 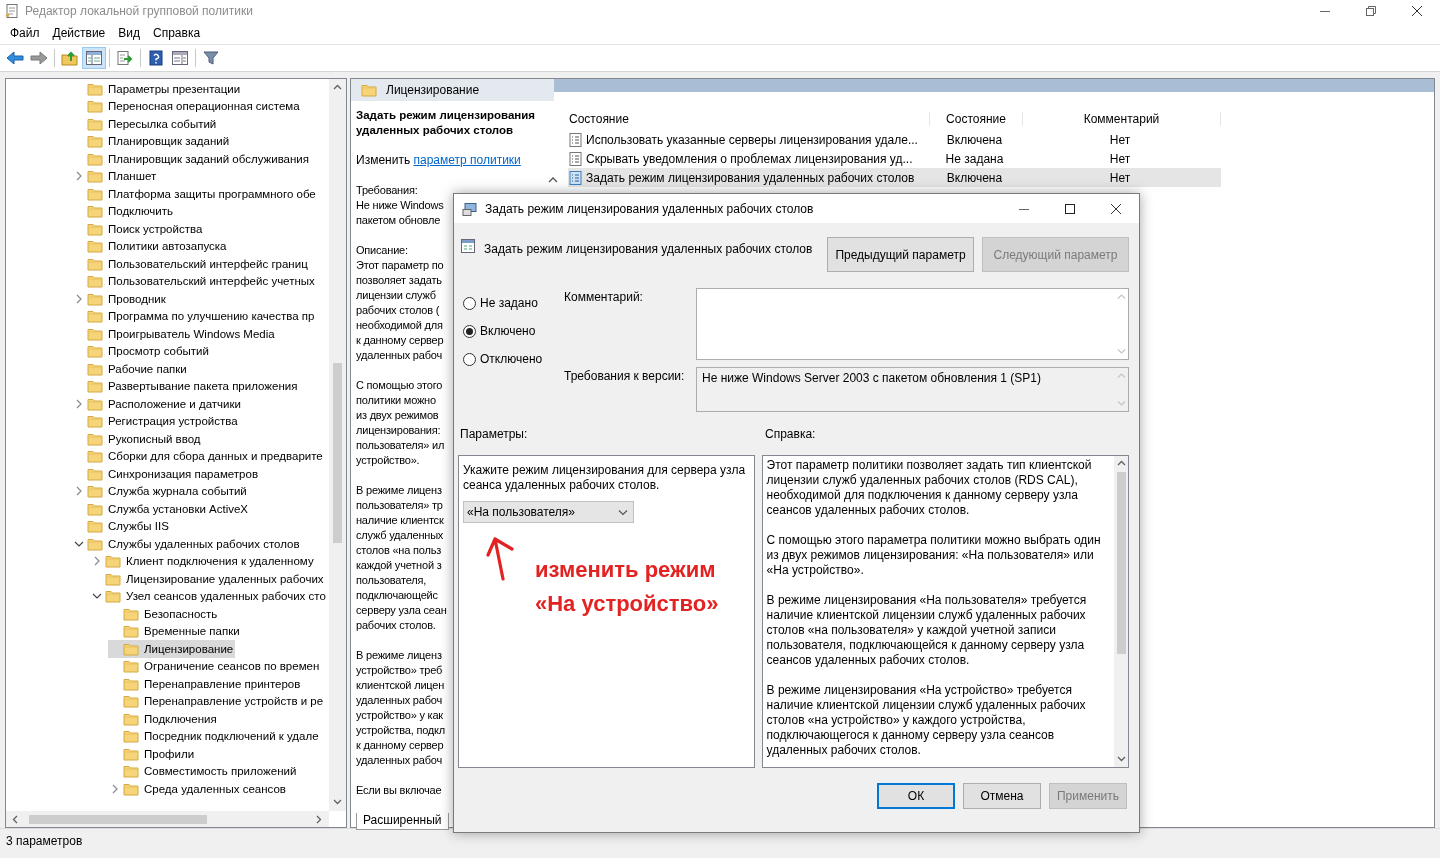 What do you see at coordinates (217, 701) in the screenshot?
I see `tree-item: Перенаправление устройств и ре` at bounding box center [217, 701].